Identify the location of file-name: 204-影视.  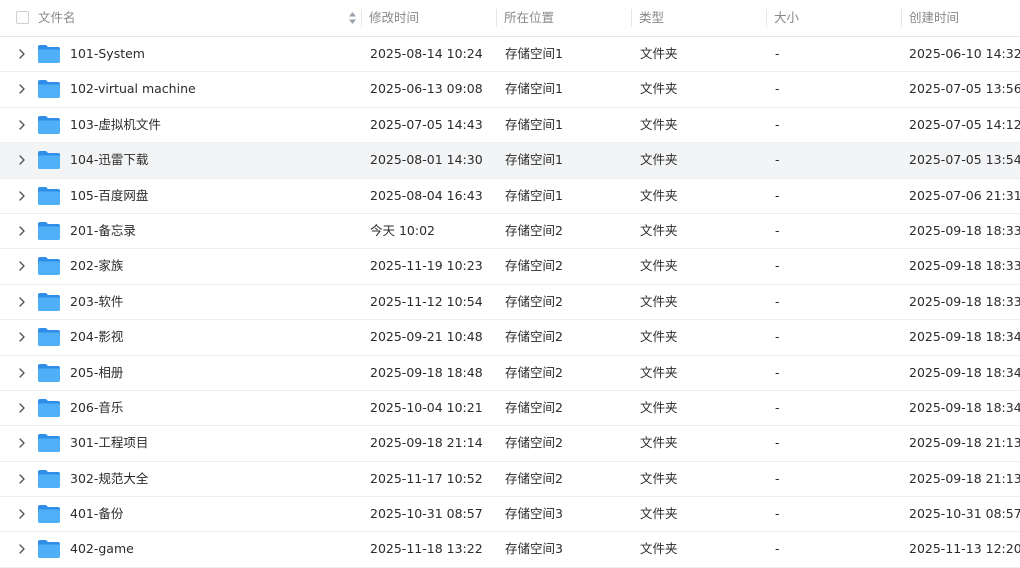
(96, 337).